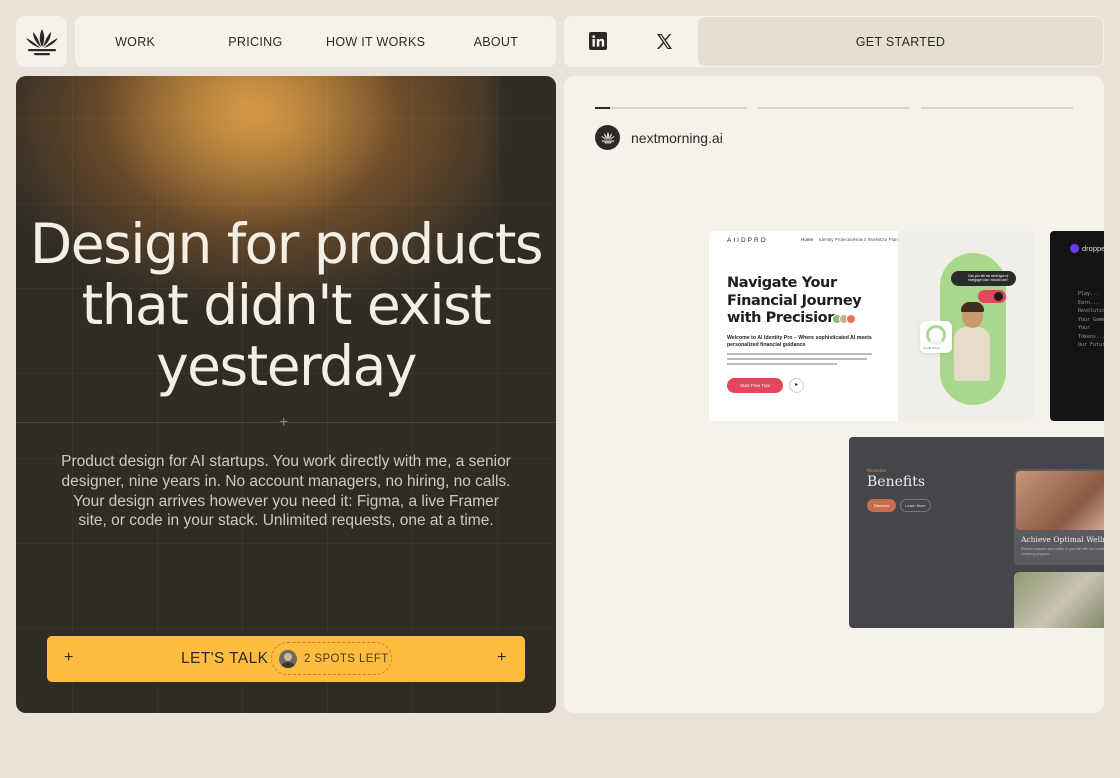 The image size is (1120, 778). Describe the element at coordinates (972, 307) in the screenshot. I see `mock-person-hair` at that location.